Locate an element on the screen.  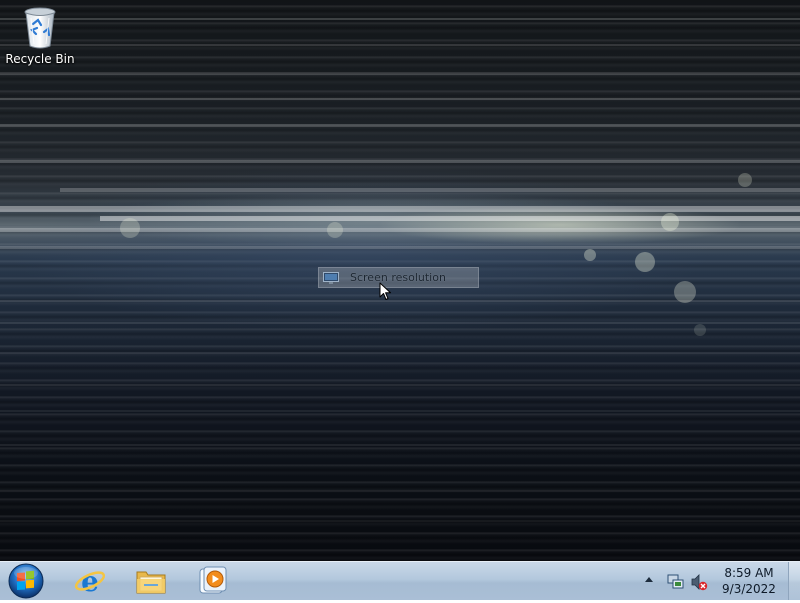
clock-time: 8:59 AM is located at coordinates (749, 573).